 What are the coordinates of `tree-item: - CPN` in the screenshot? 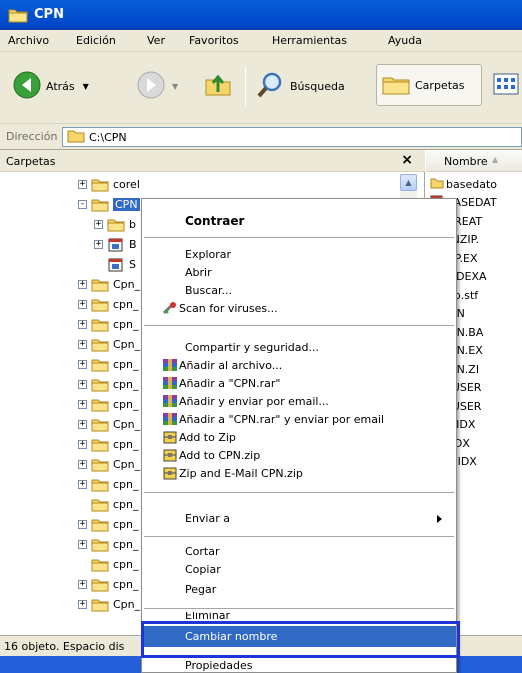 It's located at (109, 204).